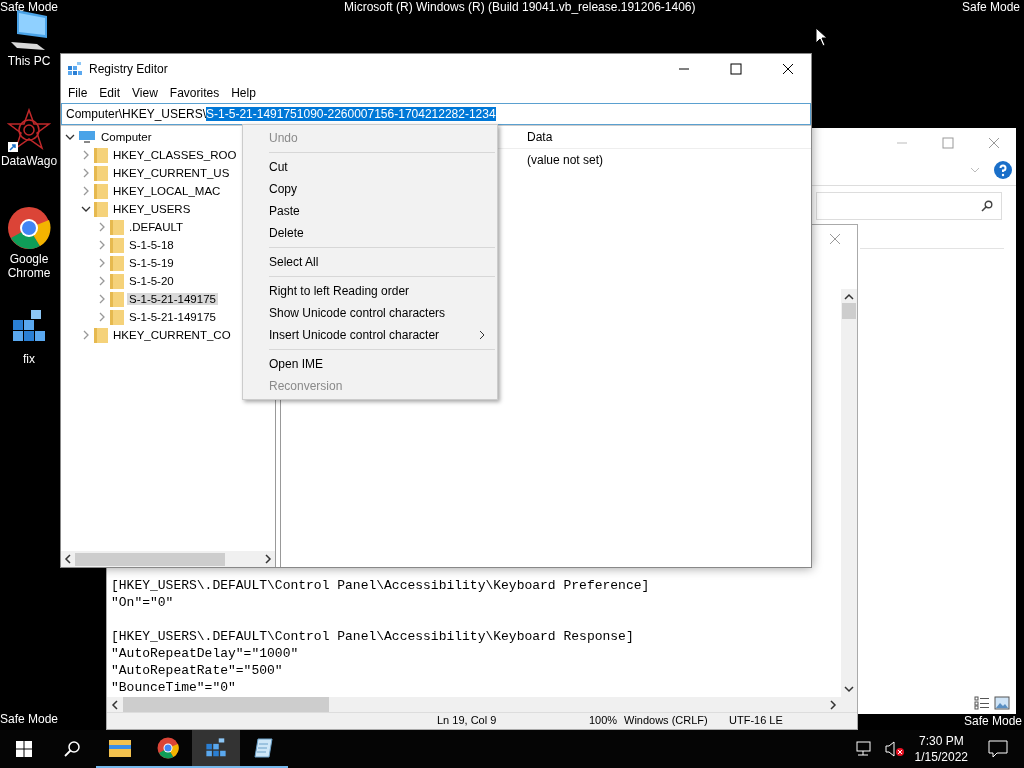 The image size is (1024, 768). I want to click on tree-item: S-1-5-18, so click(151, 245).